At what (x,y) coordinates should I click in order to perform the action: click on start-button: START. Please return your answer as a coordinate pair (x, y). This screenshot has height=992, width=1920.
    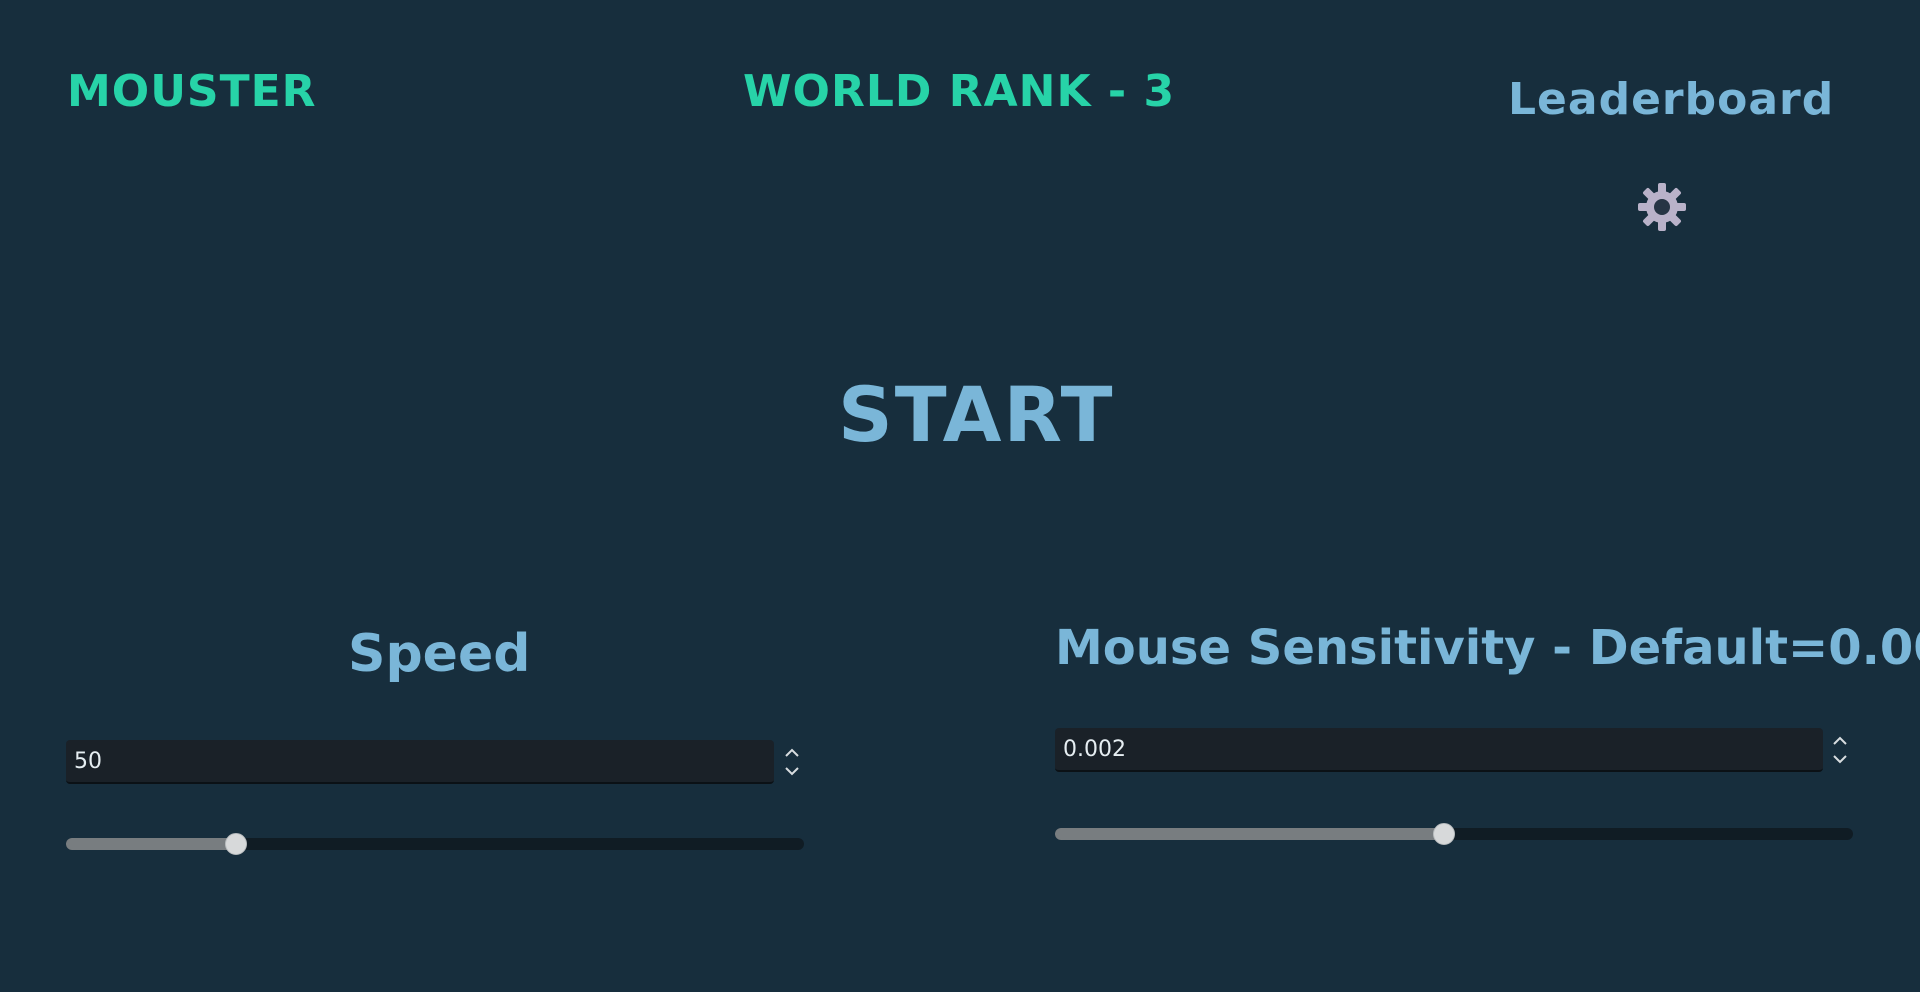
    Looking at the image, I should click on (976, 414).